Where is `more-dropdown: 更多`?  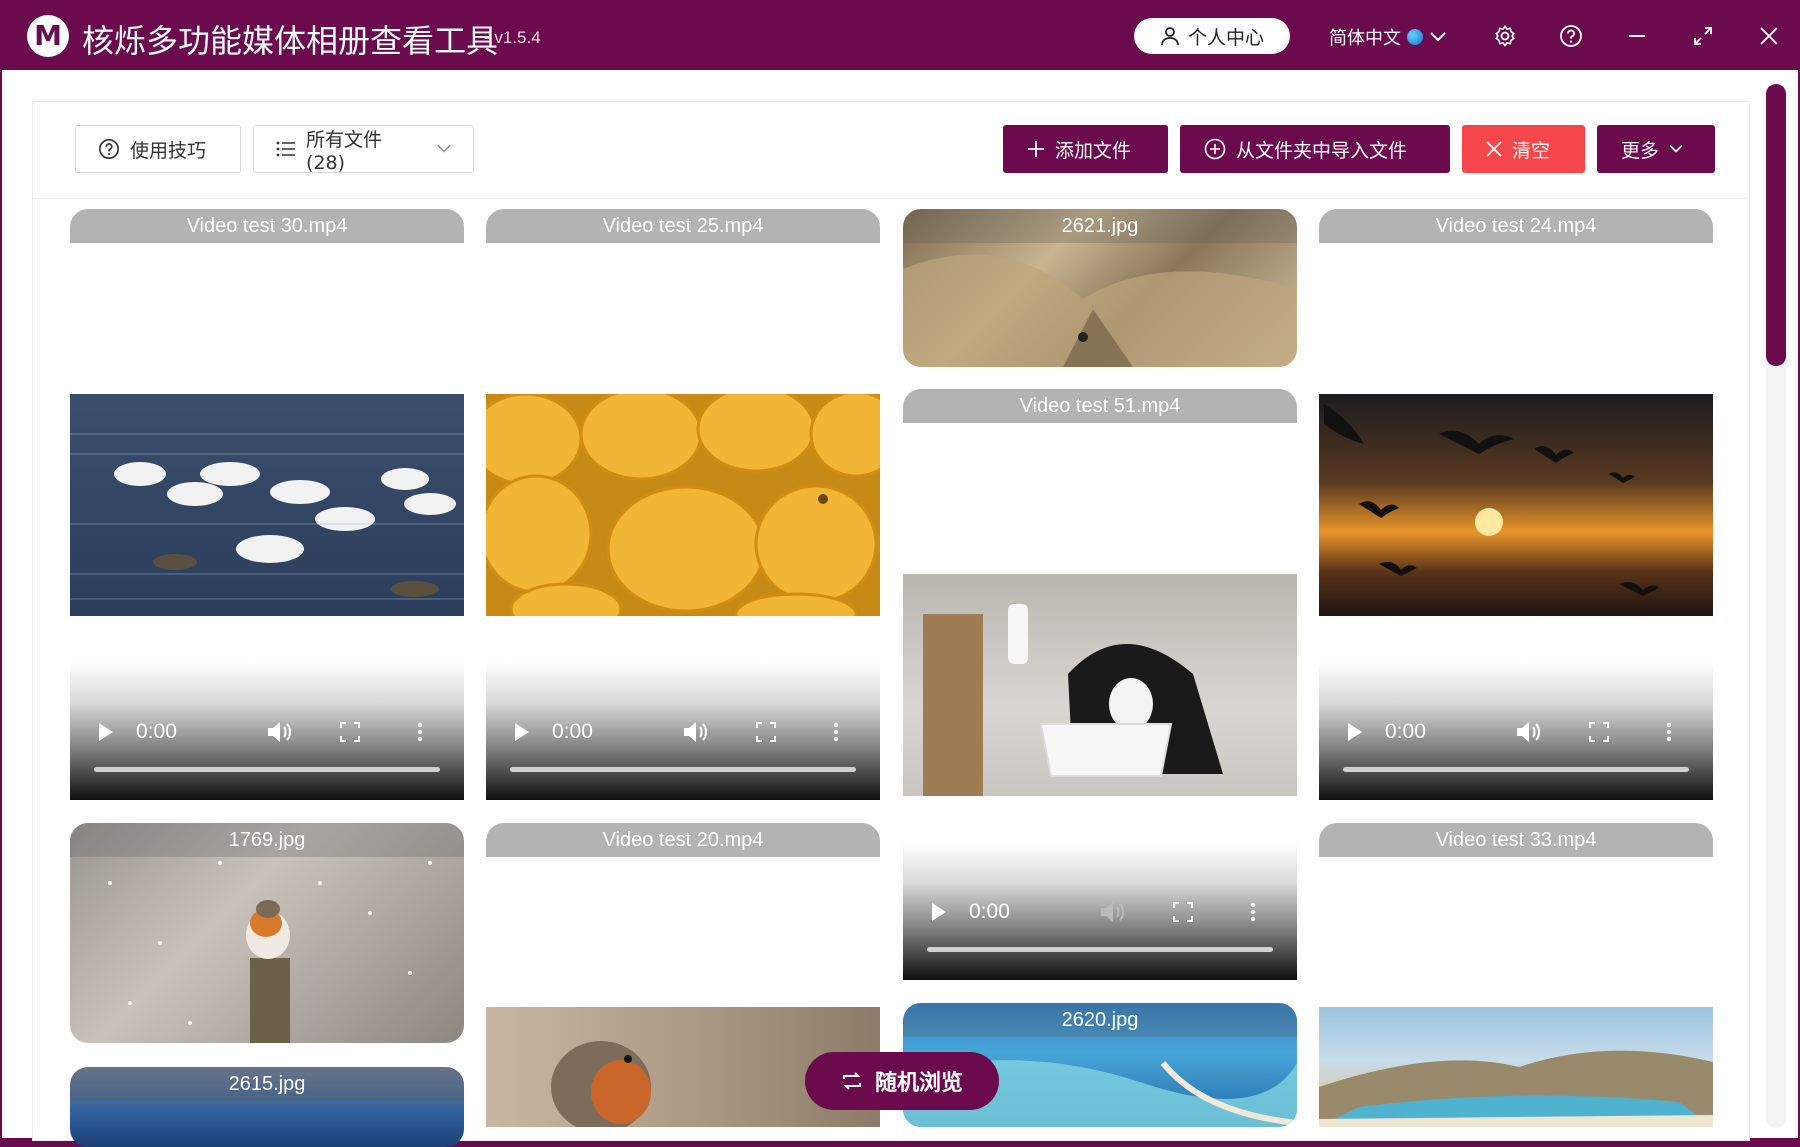 more-dropdown: 更多 is located at coordinates (1656, 149).